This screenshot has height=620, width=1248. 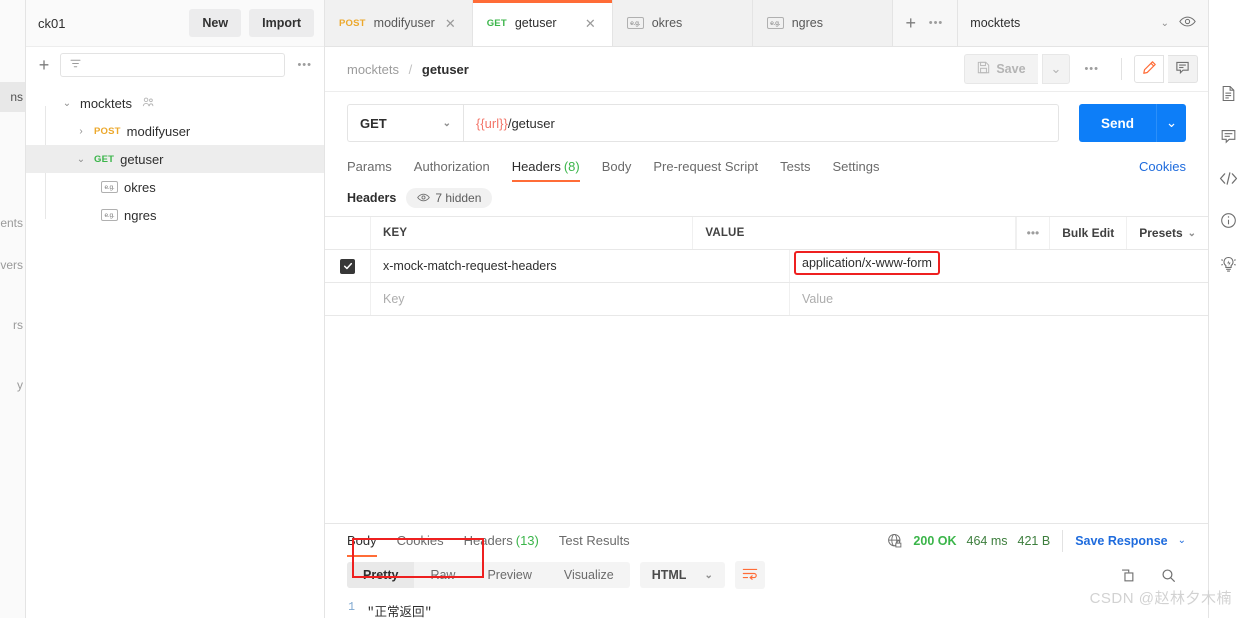 What do you see at coordinates (987, 540) in the screenshot?
I see `response-time: 464 ms` at bounding box center [987, 540].